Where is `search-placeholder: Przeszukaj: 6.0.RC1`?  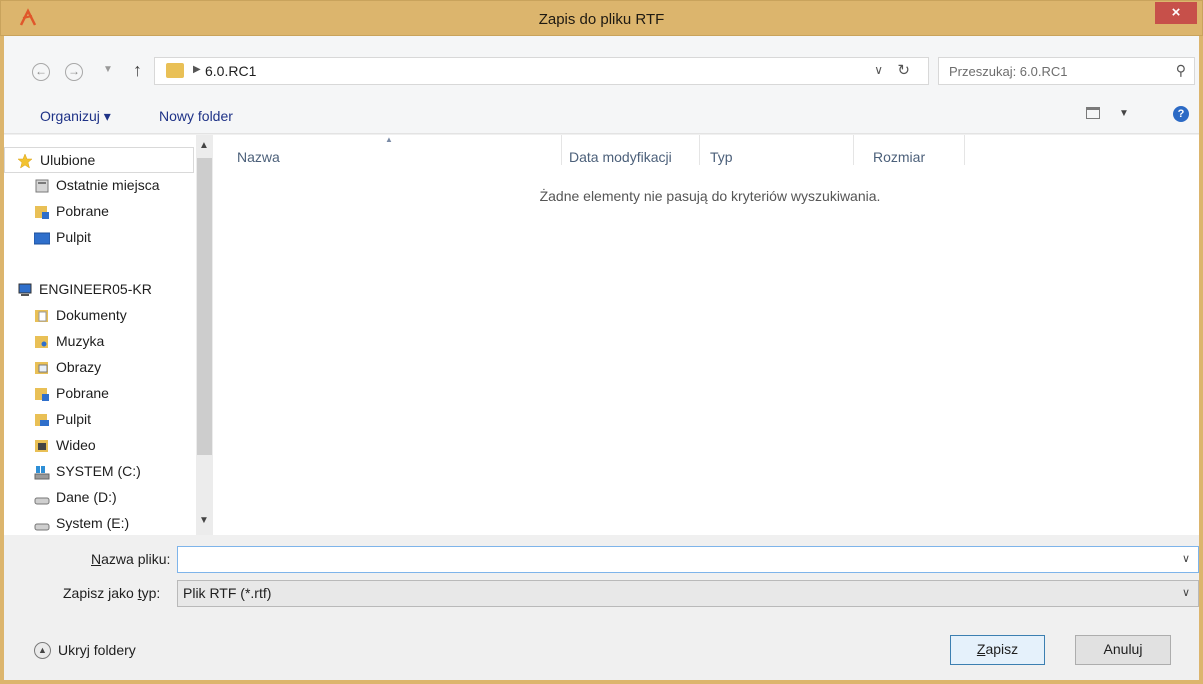
search-placeholder: Przeszukaj: 6.0.RC1 is located at coordinates (1008, 71).